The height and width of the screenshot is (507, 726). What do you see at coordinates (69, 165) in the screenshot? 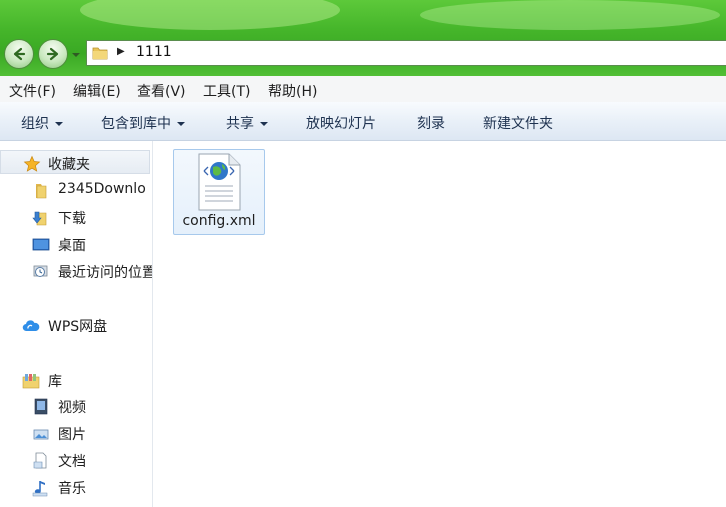
I see `nav-favorites-label: 收藏夹` at bounding box center [69, 165].